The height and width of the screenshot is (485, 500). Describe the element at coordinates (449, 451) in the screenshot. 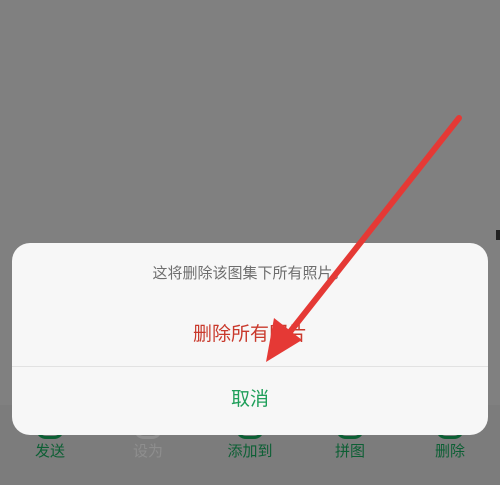

I see `toolbar-delete-label: 删除` at that location.